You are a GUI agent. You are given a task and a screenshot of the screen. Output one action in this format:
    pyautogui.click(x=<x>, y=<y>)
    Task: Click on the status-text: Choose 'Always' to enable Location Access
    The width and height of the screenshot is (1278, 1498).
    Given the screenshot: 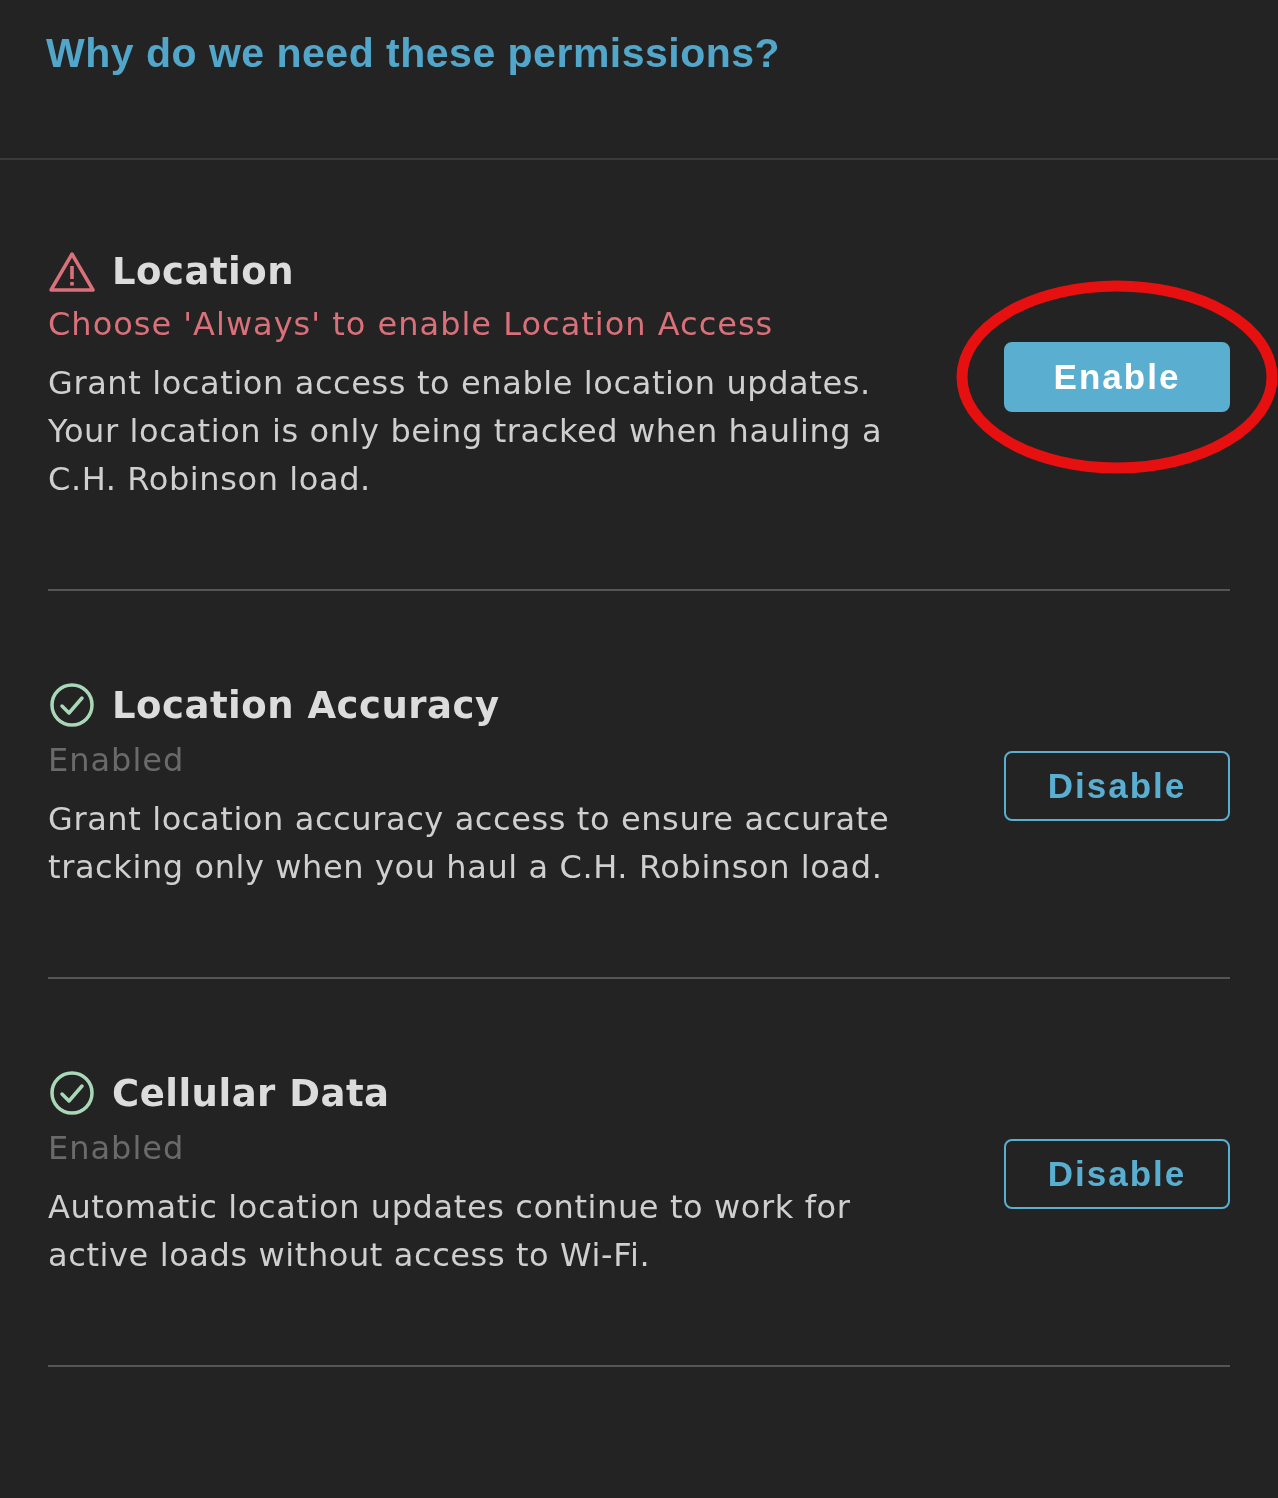 What is the action you would take?
    pyautogui.click(x=411, y=324)
    